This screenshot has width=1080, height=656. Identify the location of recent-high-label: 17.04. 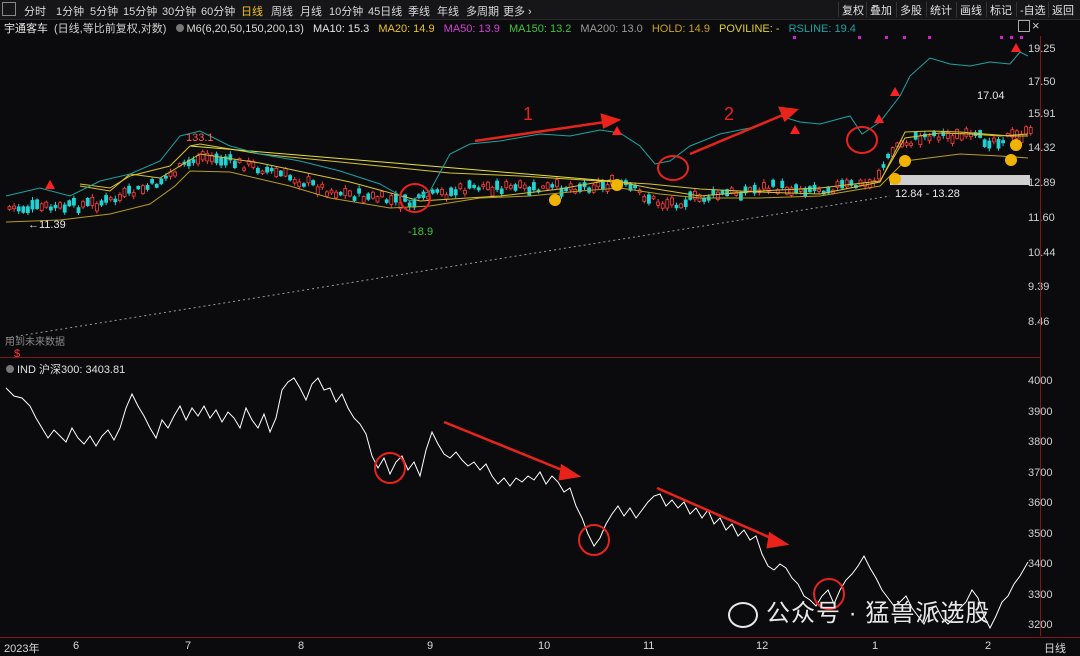
(991, 96).